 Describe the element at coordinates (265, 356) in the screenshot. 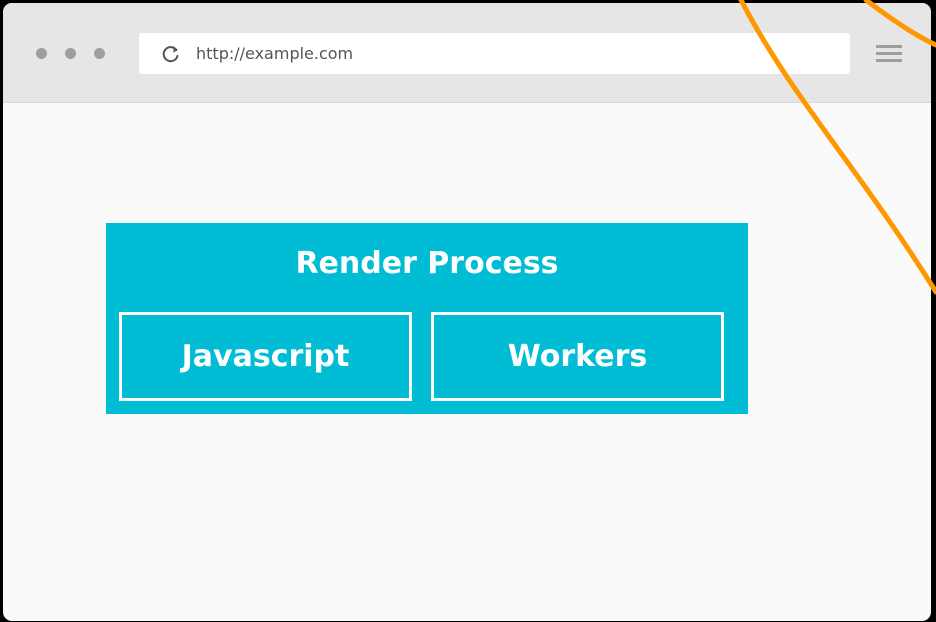

I see `javascript-component-box: Javascript` at that location.